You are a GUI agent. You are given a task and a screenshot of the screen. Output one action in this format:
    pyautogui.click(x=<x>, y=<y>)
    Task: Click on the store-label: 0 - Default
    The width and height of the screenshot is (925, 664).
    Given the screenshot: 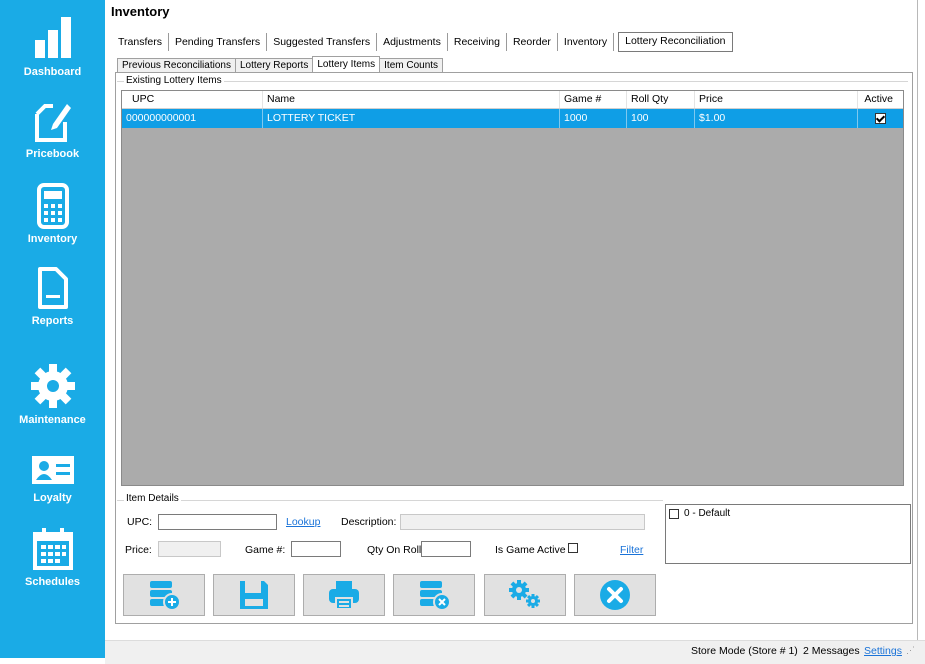 What is the action you would take?
    pyautogui.click(x=707, y=513)
    